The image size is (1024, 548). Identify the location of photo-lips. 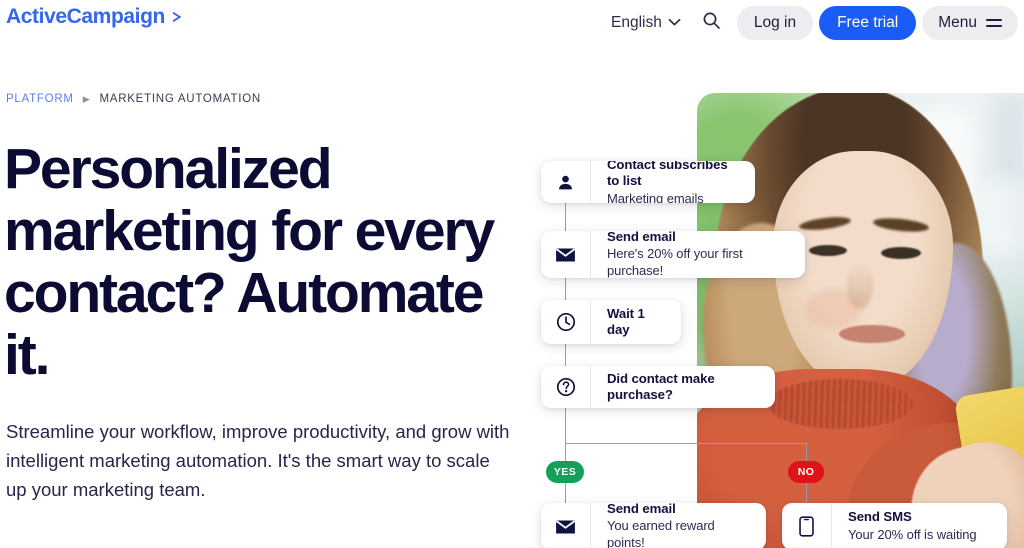
(872, 334).